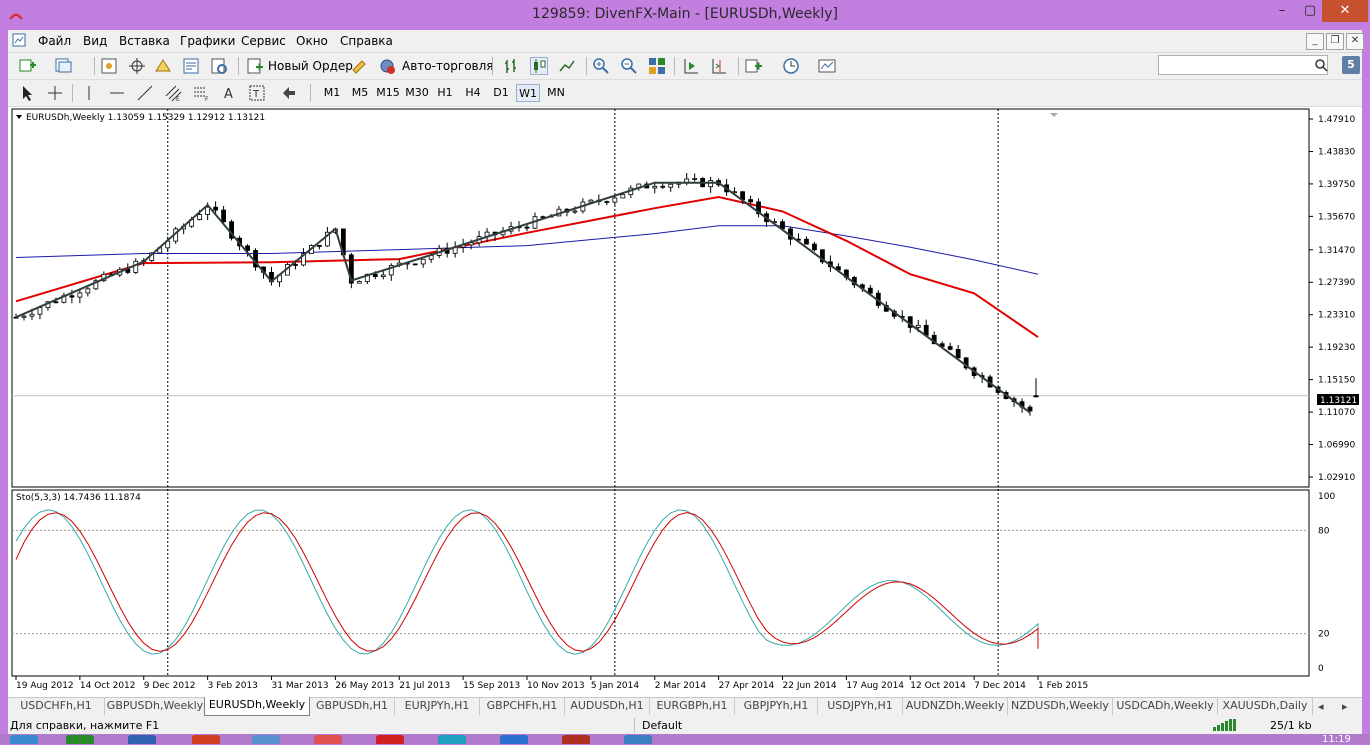 The width and height of the screenshot is (1370, 745). I want to click on notifications-badge: 5, so click(1351, 65).